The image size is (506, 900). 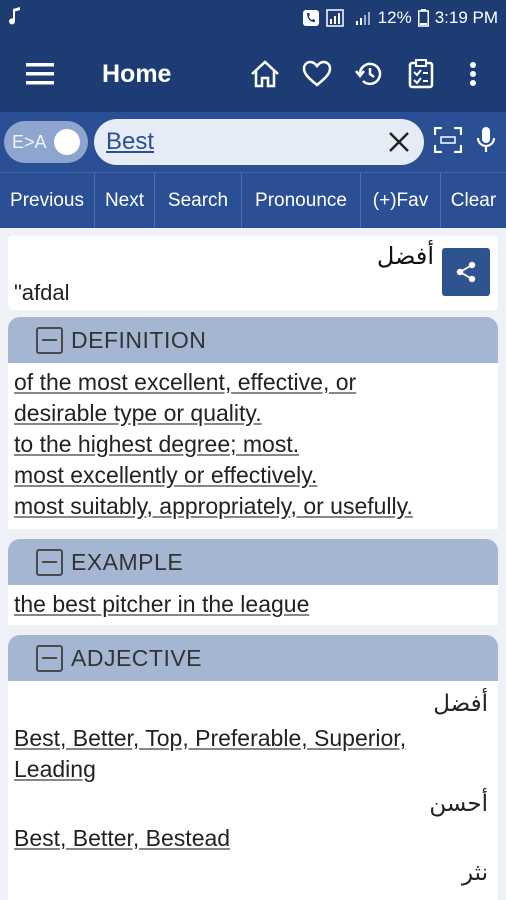 I want to click on clock: 3:19 PM, so click(x=466, y=17).